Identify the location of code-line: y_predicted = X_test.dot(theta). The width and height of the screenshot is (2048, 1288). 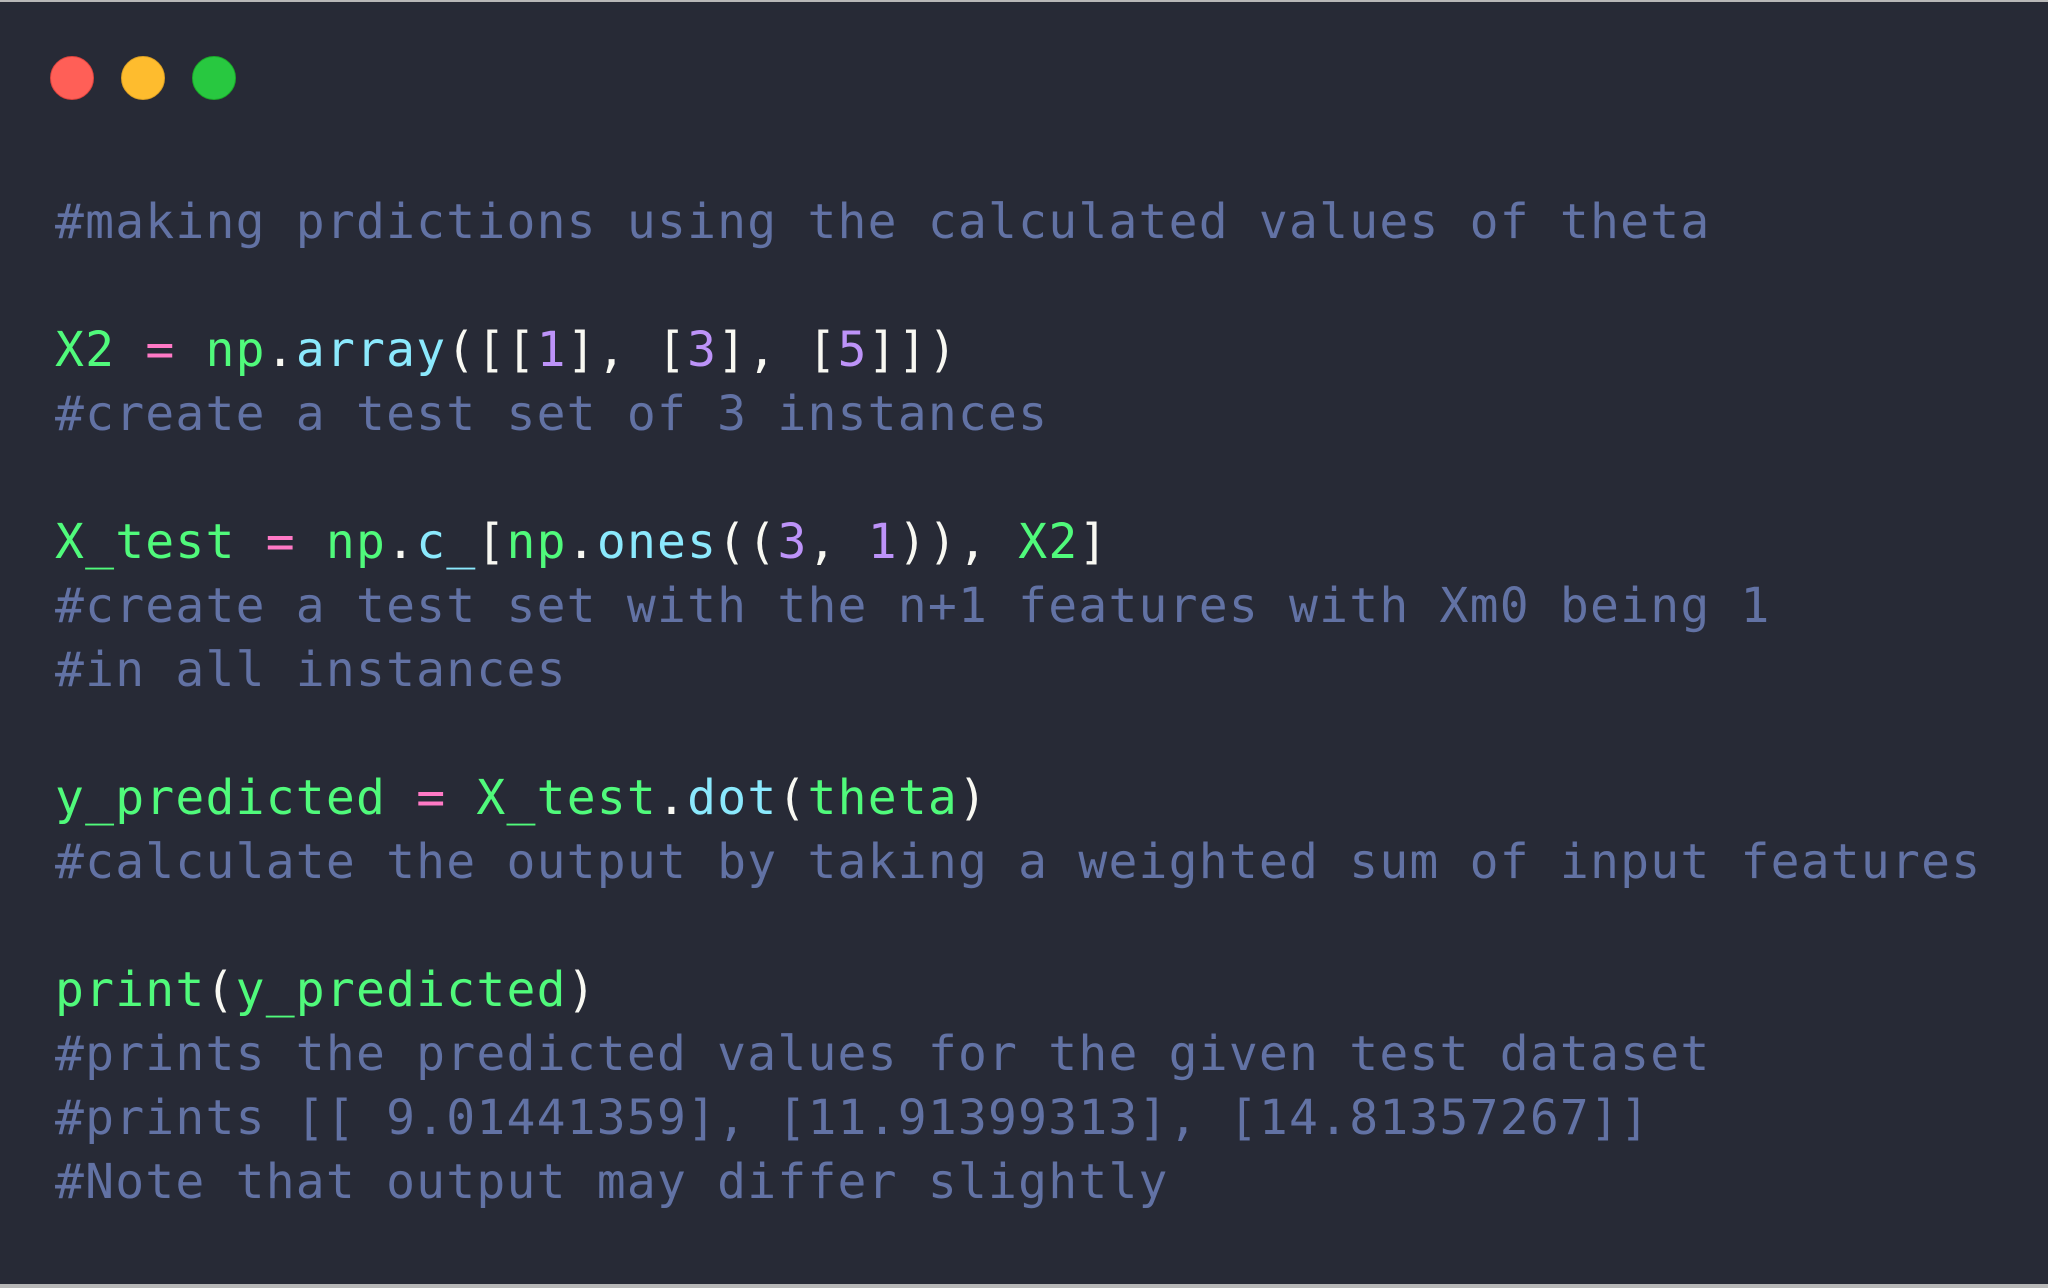
(1018, 798).